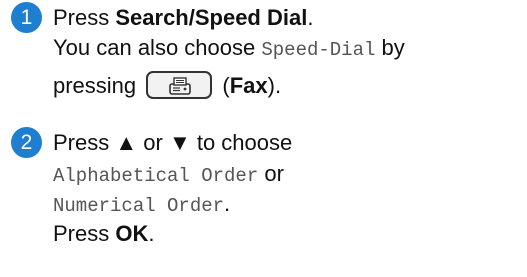 The height and width of the screenshot is (277, 527). Describe the element at coordinates (318, 50) in the screenshot. I see `lcd-option-speed-dial: Speed-Dial` at that location.